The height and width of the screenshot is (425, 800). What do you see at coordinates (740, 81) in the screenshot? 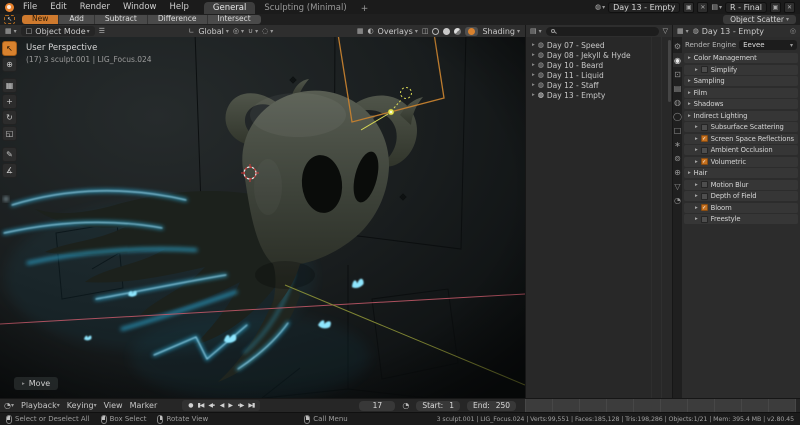
I see `panel-sampling: ▸ Sampling` at bounding box center [740, 81].